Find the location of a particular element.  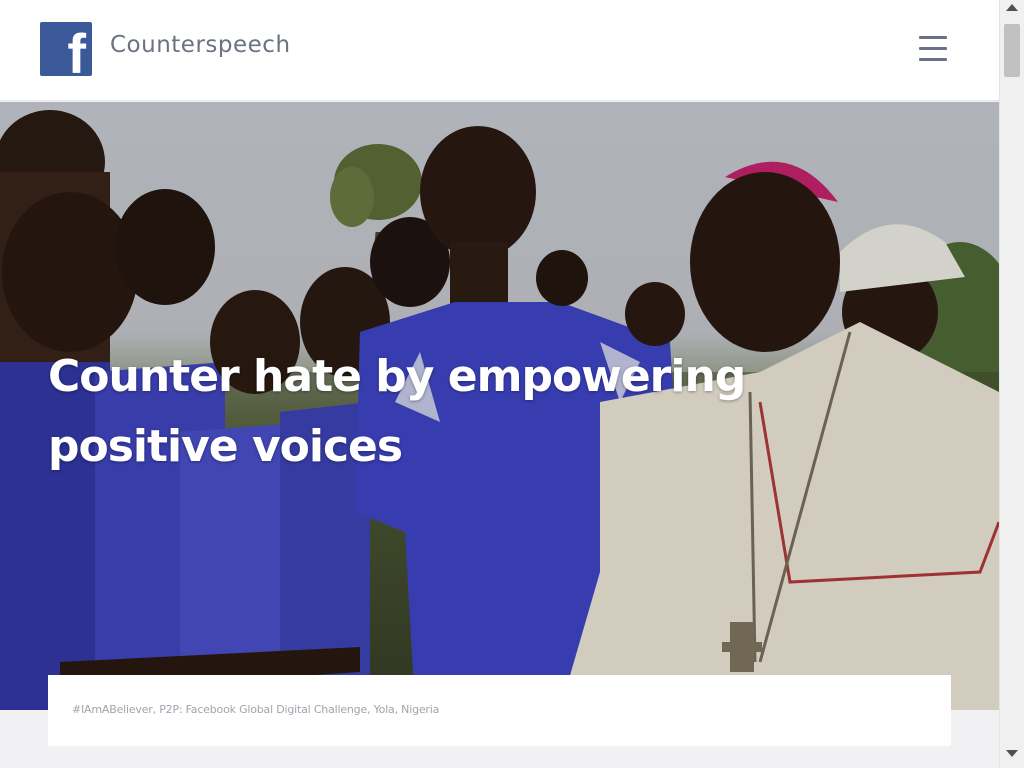

hamburger-menu-icon is located at coordinates (934, 50).